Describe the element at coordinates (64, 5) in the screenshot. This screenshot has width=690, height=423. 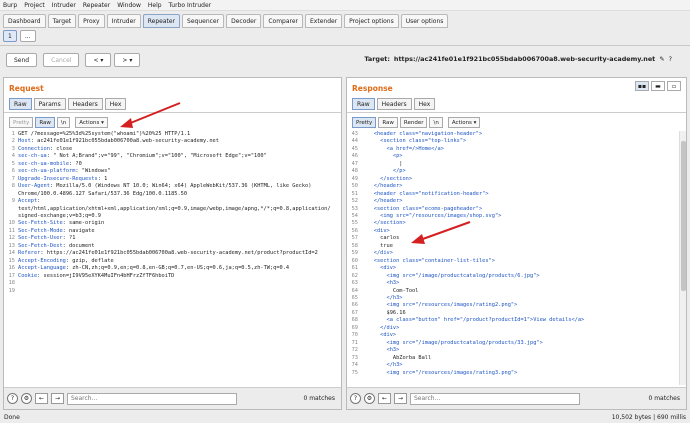
I see `menu-item-intruder: Intruder` at that location.